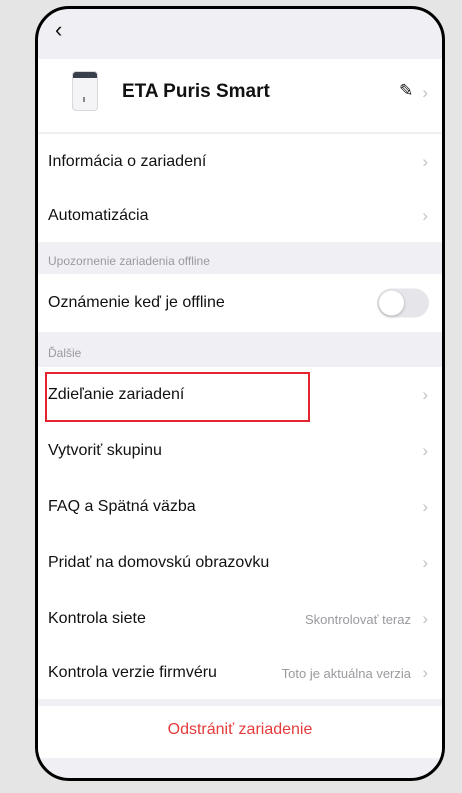 The height and width of the screenshot is (793, 462). What do you see at coordinates (196, 91) in the screenshot?
I see `device-name: ETA Puris Smart` at bounding box center [196, 91].